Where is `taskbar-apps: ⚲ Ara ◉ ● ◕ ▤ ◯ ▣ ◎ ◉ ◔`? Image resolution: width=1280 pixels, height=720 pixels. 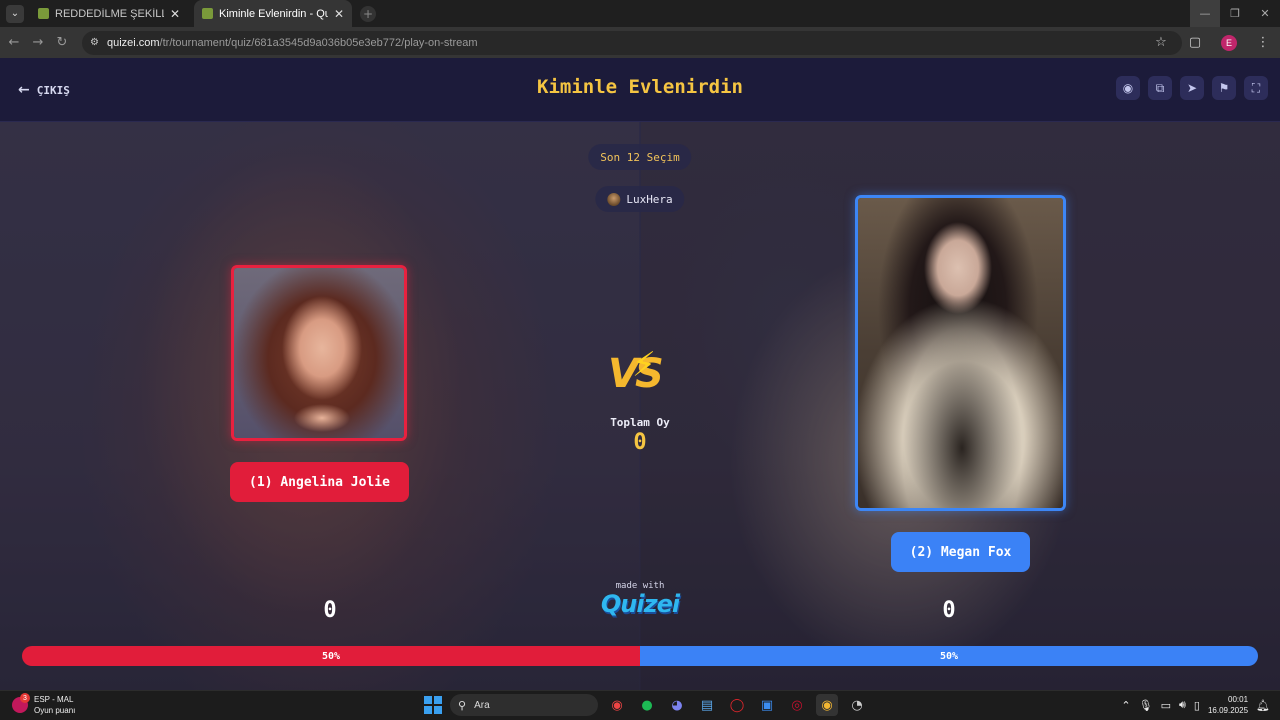
taskbar-apps: ⚲ Ara ◉ ● ◕ ▤ ◯ ▣ ◎ ◉ ◔ is located at coordinates (646, 705).